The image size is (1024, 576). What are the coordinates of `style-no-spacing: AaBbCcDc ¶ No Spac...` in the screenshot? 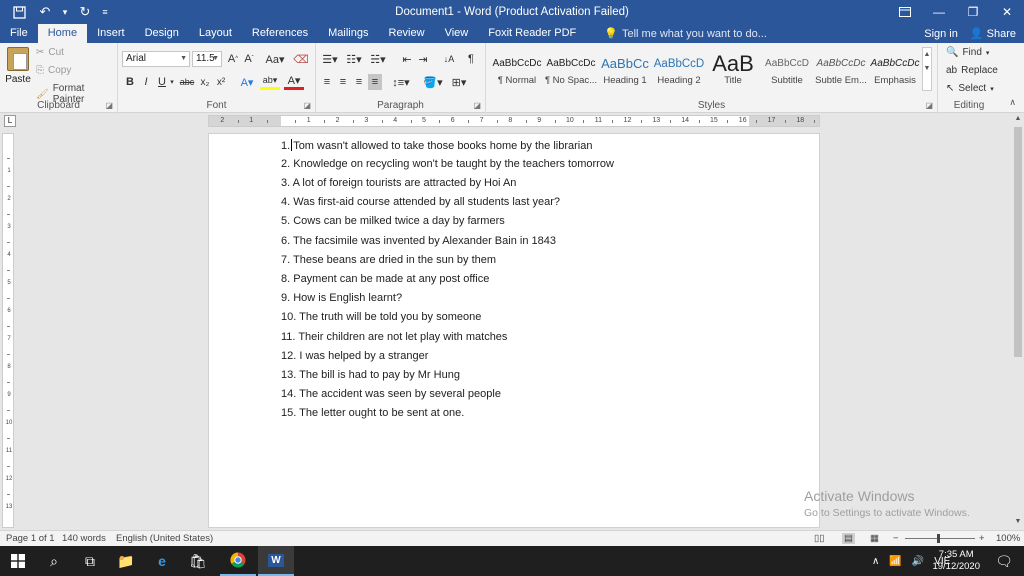 It's located at (571, 73).